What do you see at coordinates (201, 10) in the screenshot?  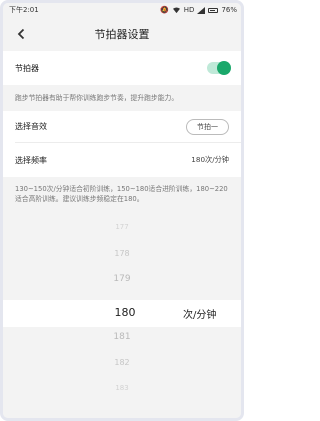 I see `signal-icon` at bounding box center [201, 10].